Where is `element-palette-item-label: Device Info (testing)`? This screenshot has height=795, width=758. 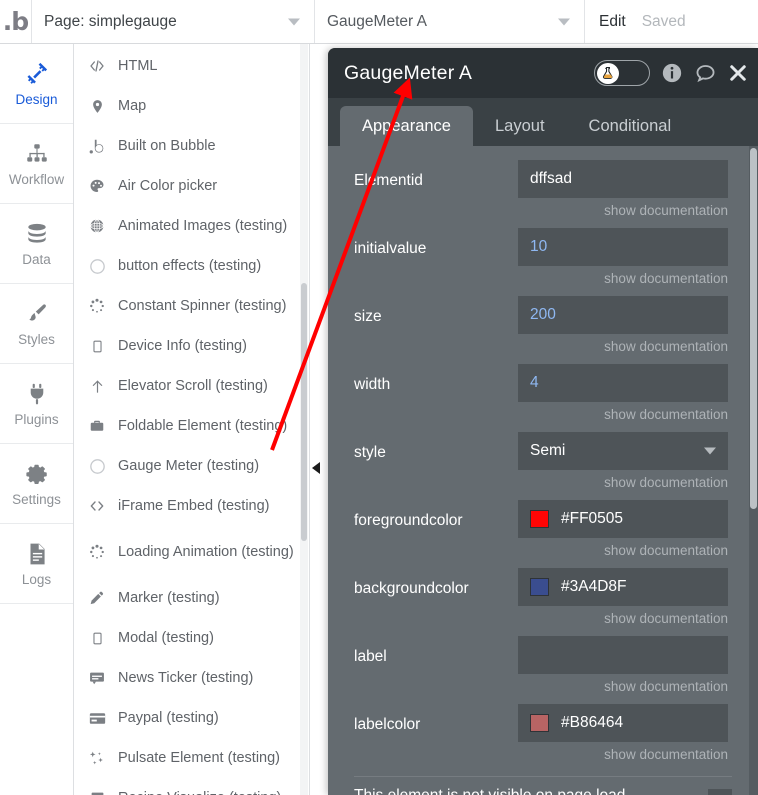
element-palette-item-label: Device Info (testing) is located at coordinates (182, 345).